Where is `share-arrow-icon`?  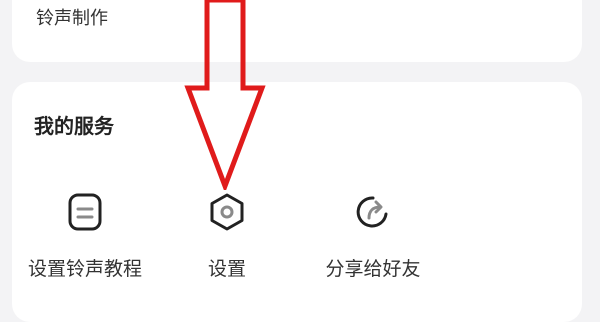
share-arrow-icon is located at coordinates (372, 212).